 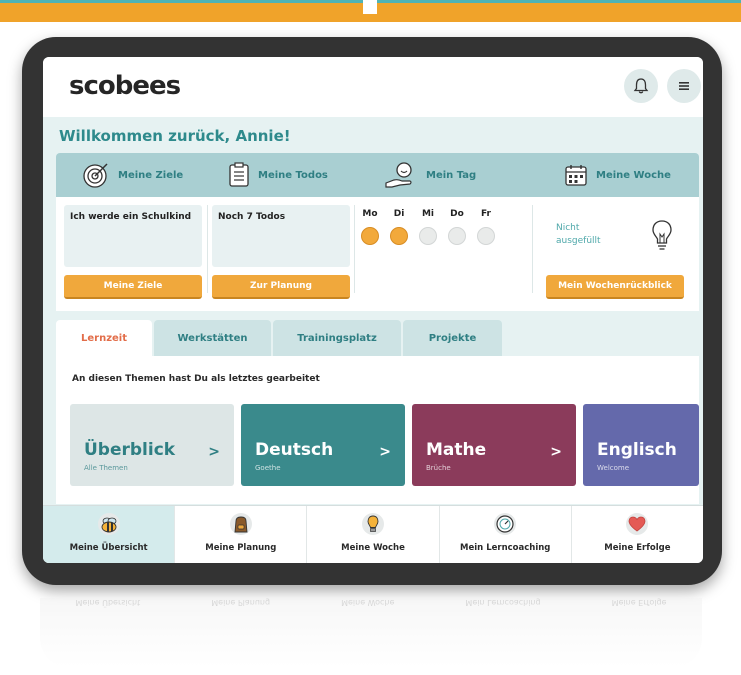 I want to click on subject-card-ueberblick: Überblick Alle Themen >, so click(x=152, y=445).